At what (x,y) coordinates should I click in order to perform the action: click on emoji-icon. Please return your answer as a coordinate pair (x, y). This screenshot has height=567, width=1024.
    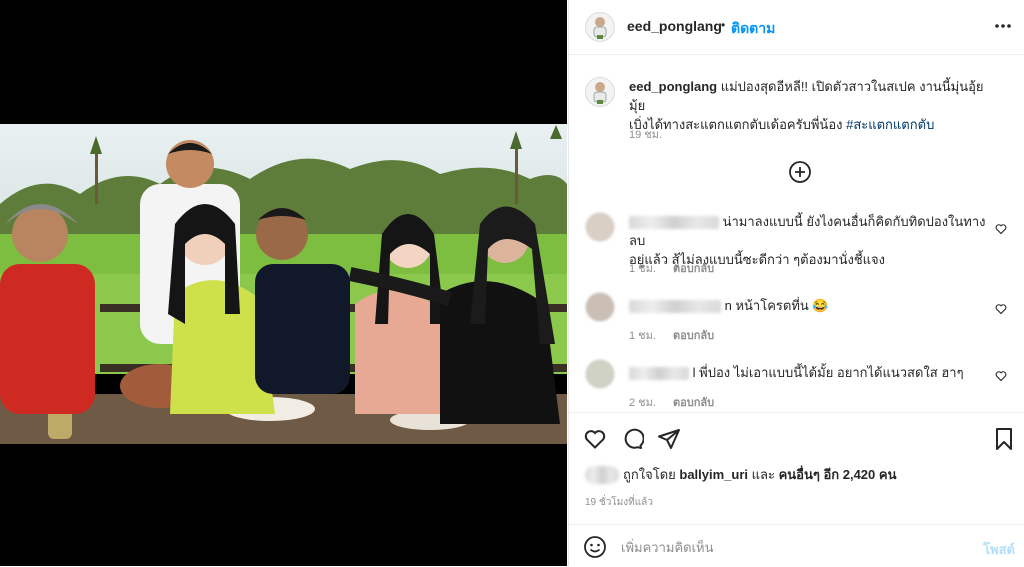
    Looking at the image, I should click on (595, 547).